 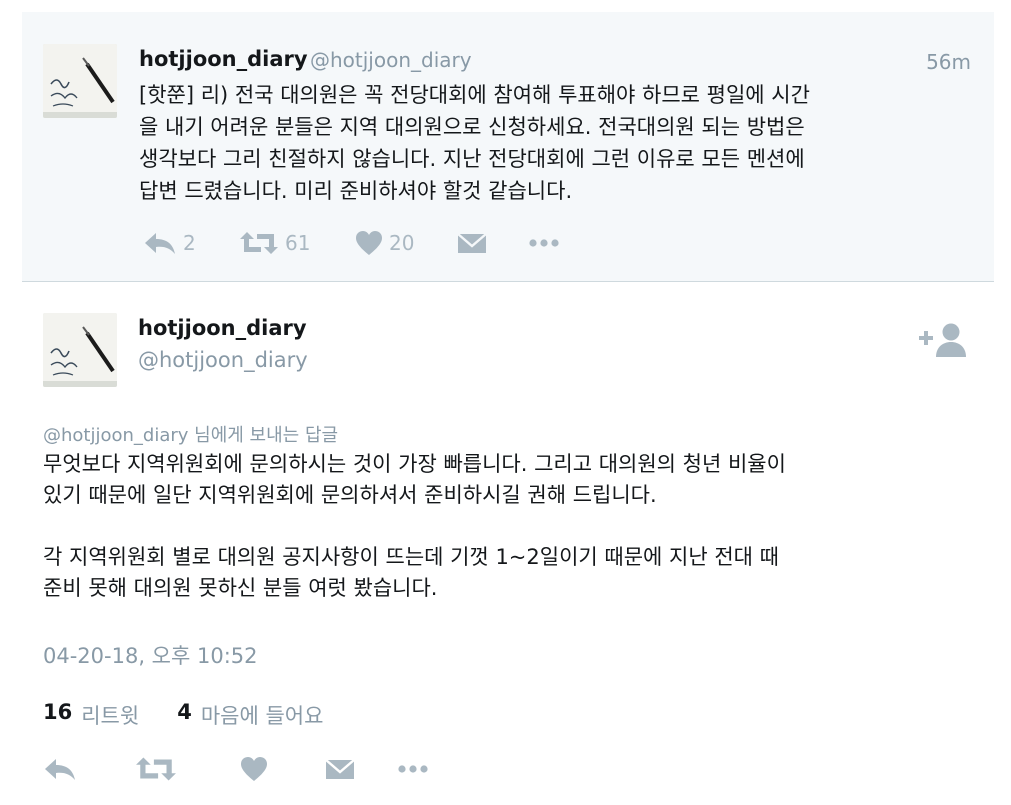 I want to click on retweets-count: 16, so click(x=58, y=712).